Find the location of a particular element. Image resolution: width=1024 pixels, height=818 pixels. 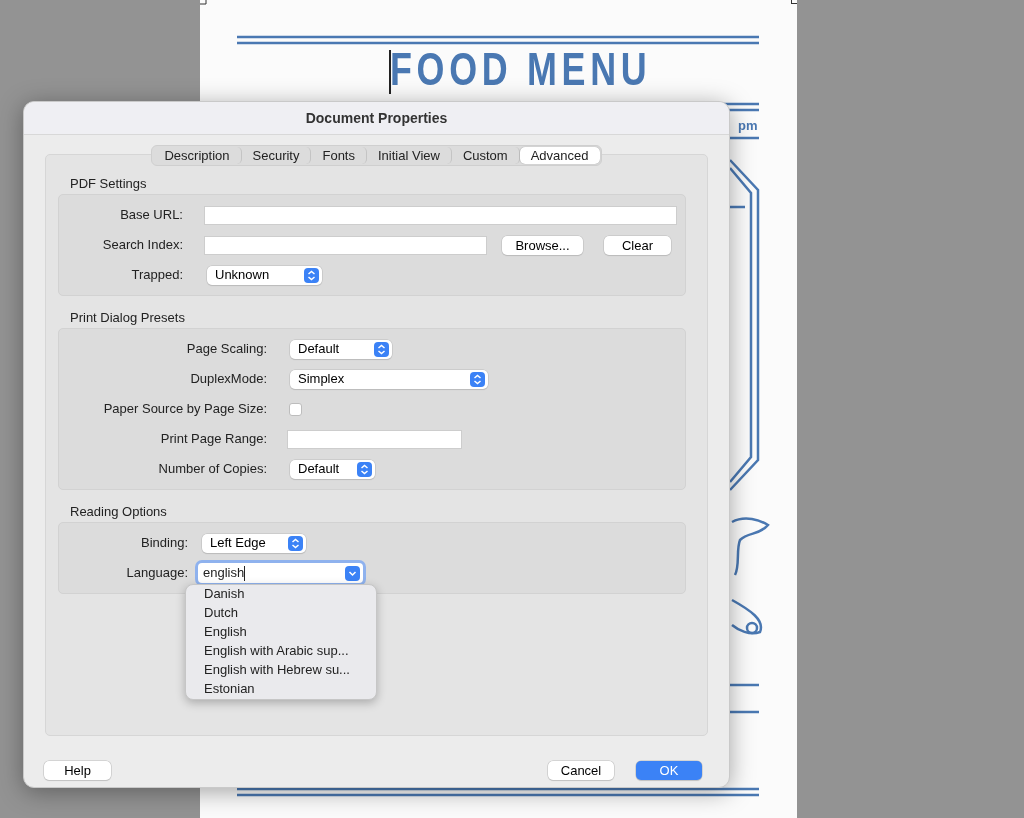

ok-button: OK is located at coordinates (669, 770).